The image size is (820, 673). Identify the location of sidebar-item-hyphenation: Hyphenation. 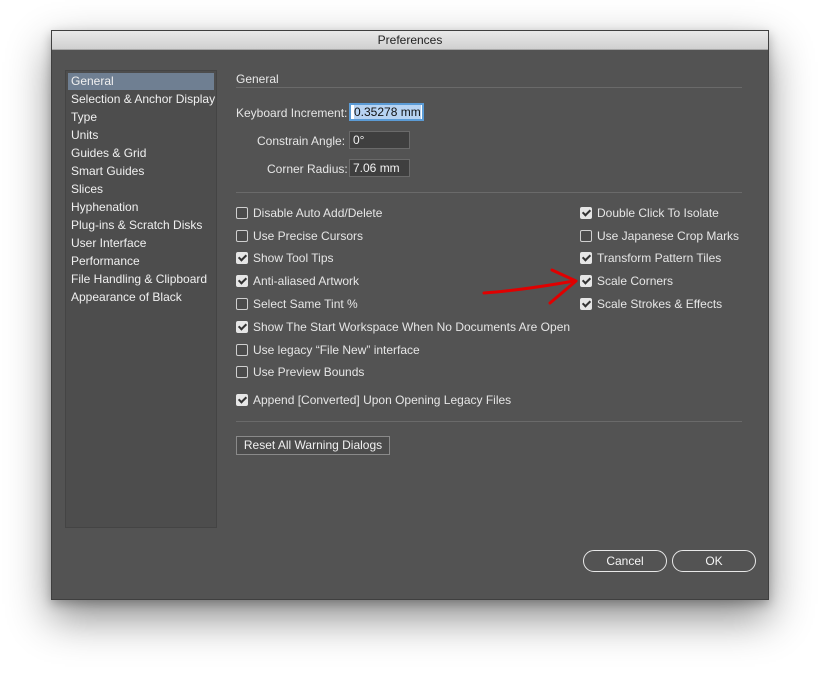
(141, 207).